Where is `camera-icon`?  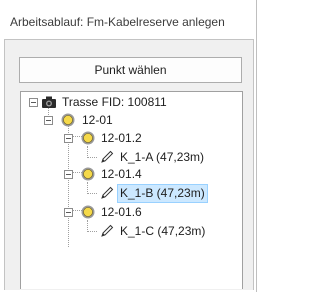 camera-icon is located at coordinates (49, 102).